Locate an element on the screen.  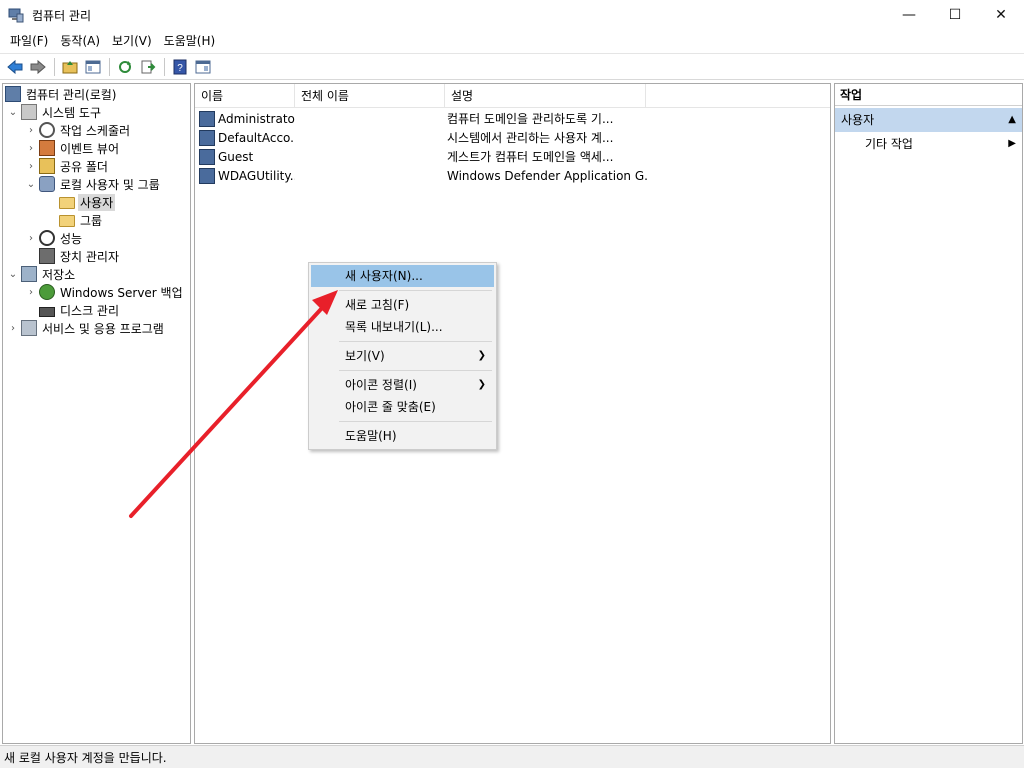
show-hide-action-pane-icon is located at coordinates (203, 67).